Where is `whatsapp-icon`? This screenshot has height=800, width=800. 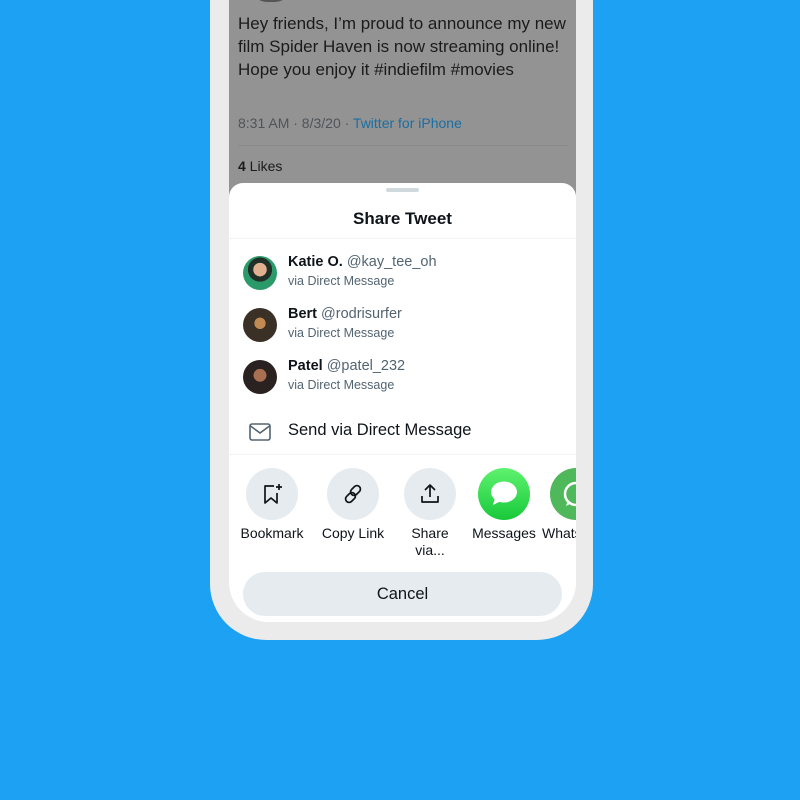 whatsapp-icon is located at coordinates (569, 494).